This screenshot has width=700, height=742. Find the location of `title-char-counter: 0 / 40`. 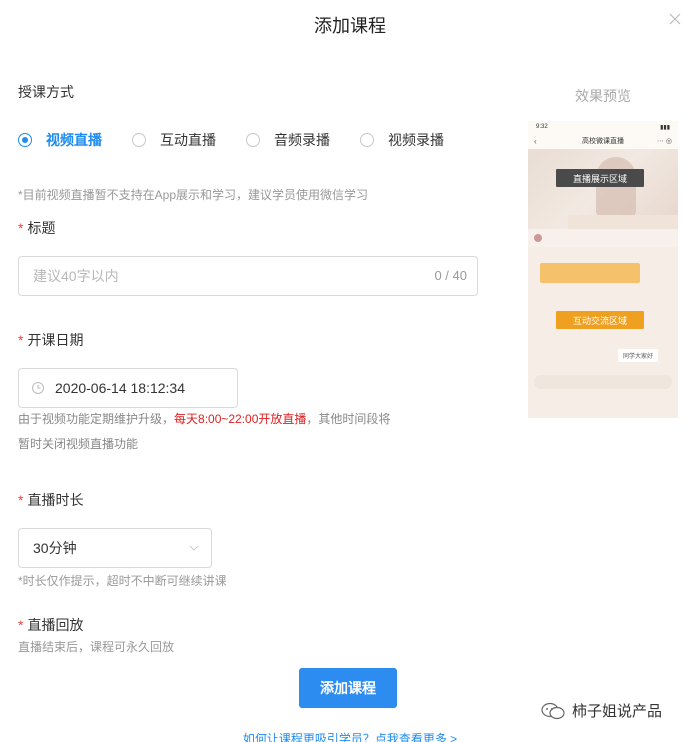

title-char-counter: 0 / 40 is located at coordinates (450, 275).